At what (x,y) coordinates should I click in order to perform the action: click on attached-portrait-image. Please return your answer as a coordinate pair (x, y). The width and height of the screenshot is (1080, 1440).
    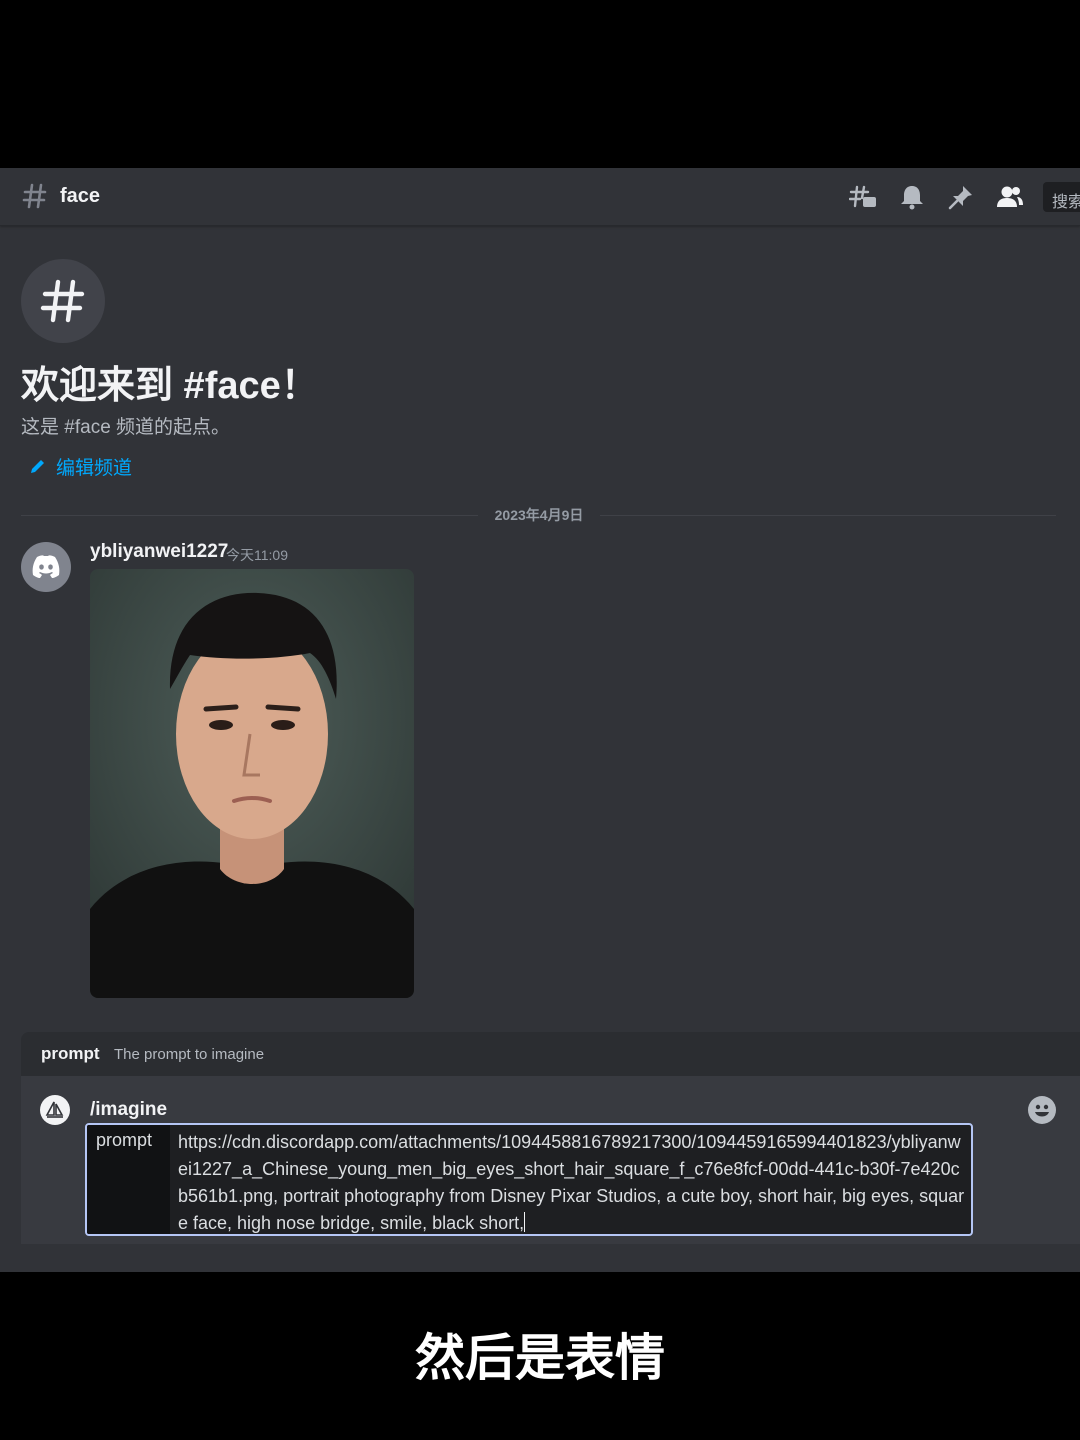
    Looking at the image, I should click on (252, 783).